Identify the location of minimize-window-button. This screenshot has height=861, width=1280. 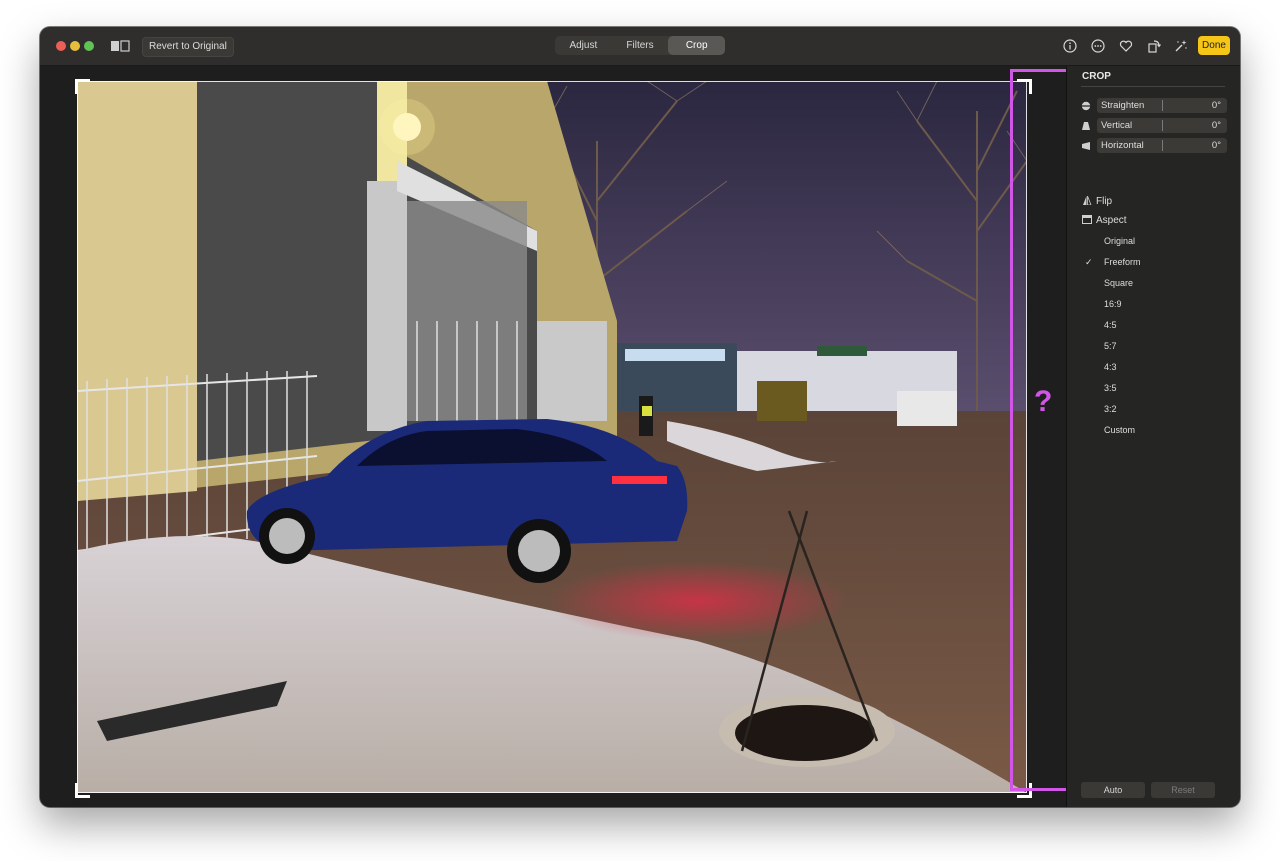
(75, 46).